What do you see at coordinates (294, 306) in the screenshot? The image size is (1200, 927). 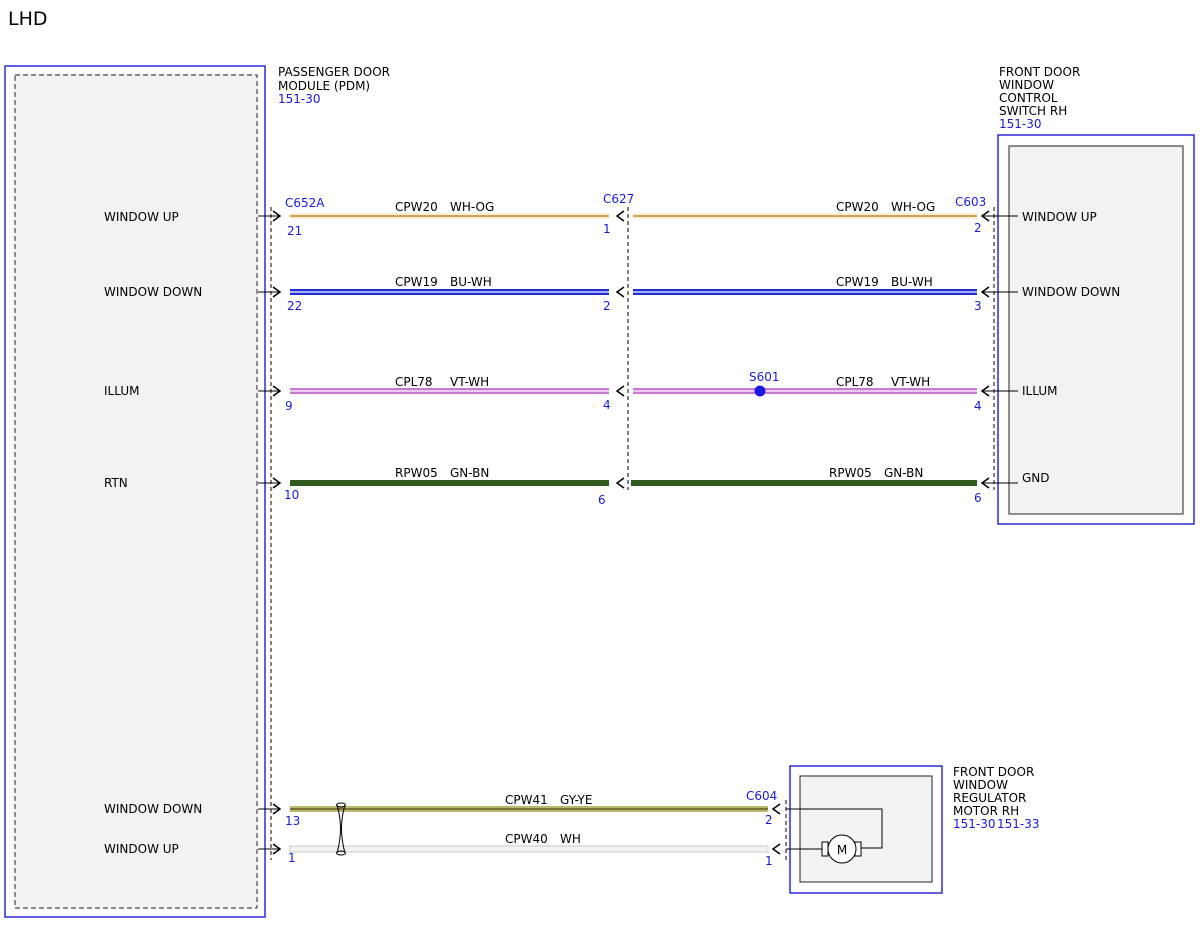 I see `pdm-pin-number: 22` at bounding box center [294, 306].